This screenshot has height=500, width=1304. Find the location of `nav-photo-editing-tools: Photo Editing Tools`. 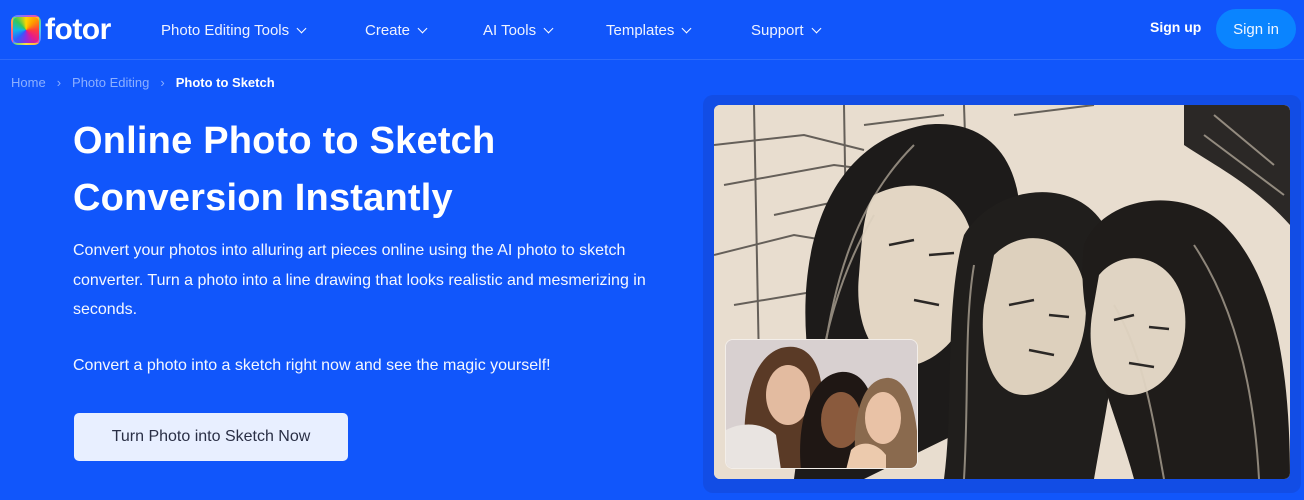

nav-photo-editing-tools: Photo Editing Tools is located at coordinates (234, 30).